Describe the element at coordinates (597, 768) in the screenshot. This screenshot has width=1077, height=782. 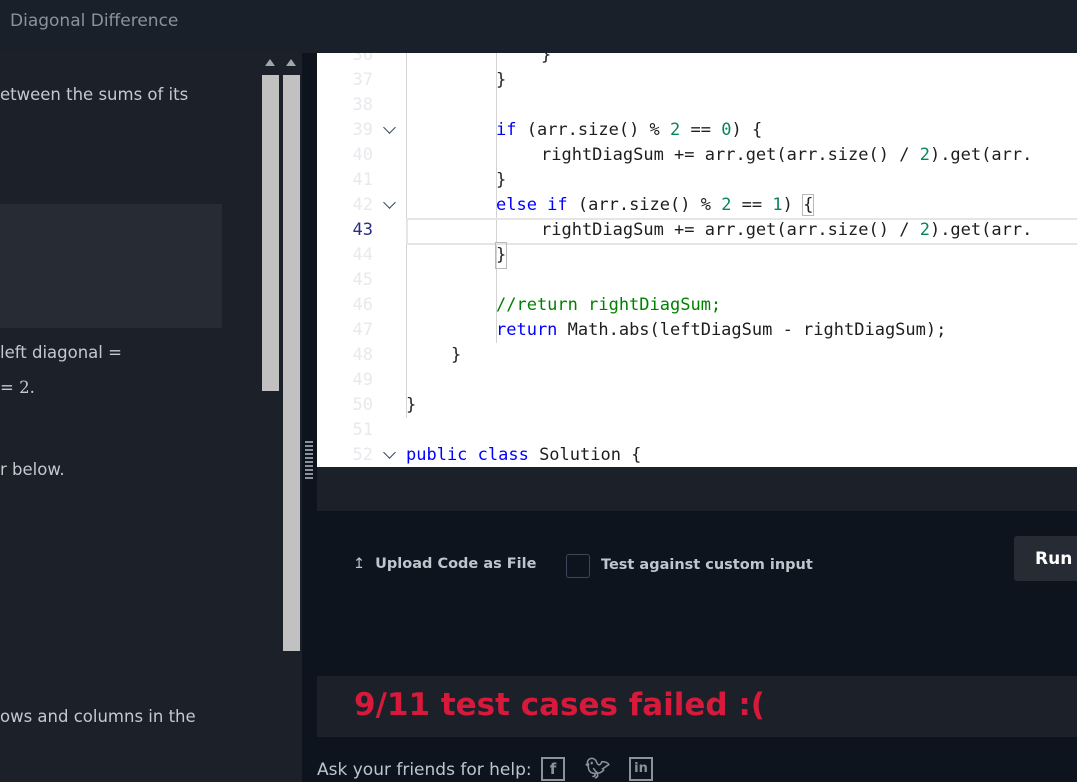
I see `twitter-icon: 🐦︎` at that location.